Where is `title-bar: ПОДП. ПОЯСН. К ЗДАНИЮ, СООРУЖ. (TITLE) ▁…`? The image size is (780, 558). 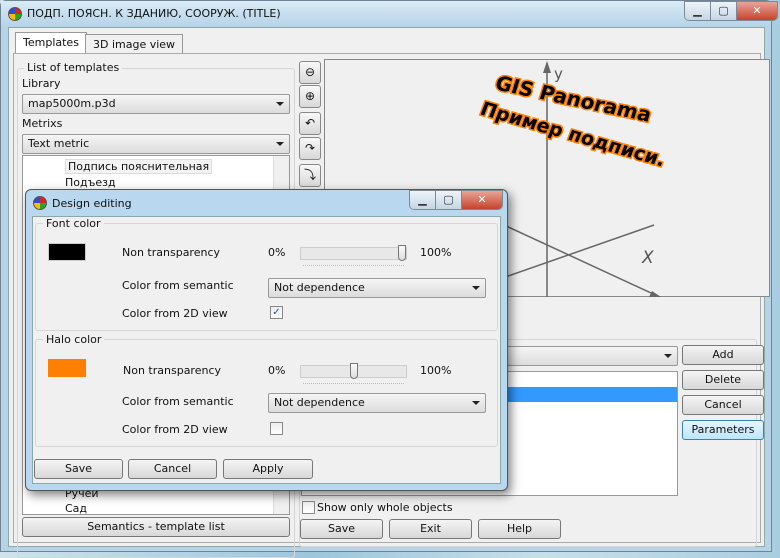
title-bar: ПОДП. ПОЯСН. К ЗДАНИЮ, СООРУЖ. (TITLE) ▁… is located at coordinates (389, 14).